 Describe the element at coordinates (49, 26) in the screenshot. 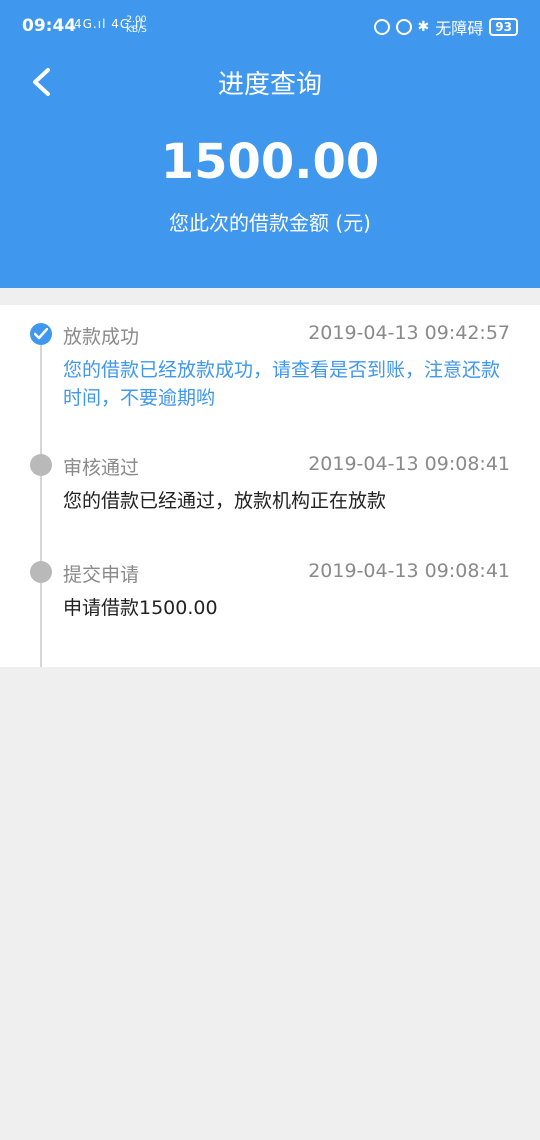

I see `status-time: 09:44` at that location.